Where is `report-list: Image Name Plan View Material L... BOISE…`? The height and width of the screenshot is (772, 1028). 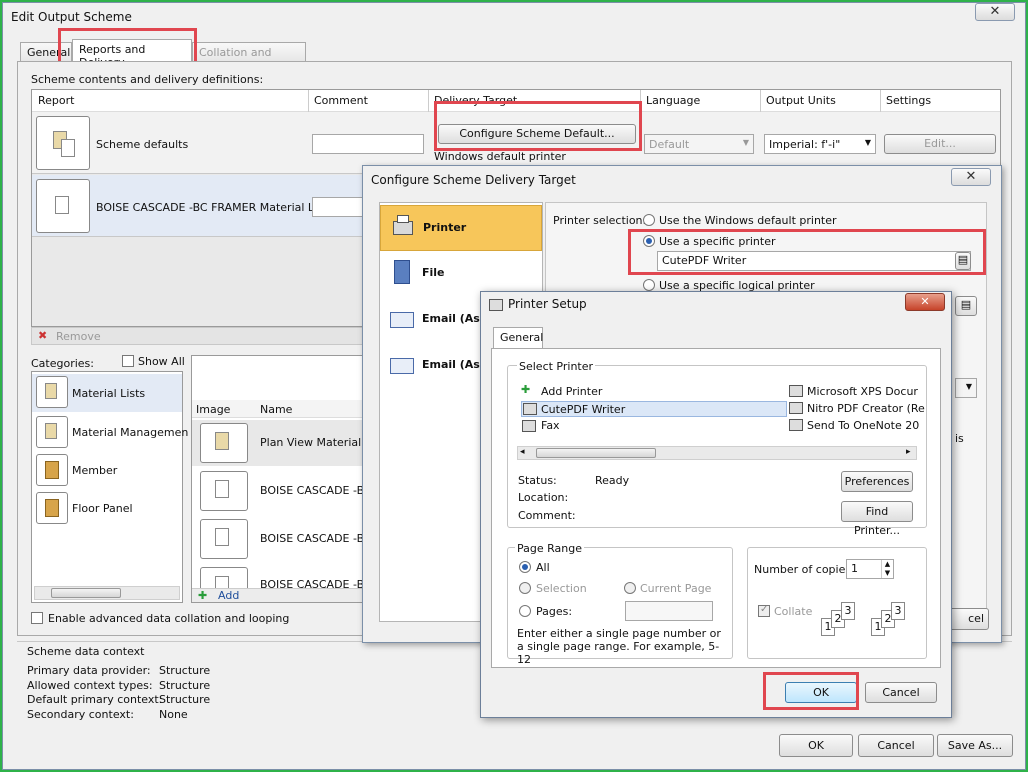
report-list: Image Name Plan View Material L... BOISE… is located at coordinates (286, 479).